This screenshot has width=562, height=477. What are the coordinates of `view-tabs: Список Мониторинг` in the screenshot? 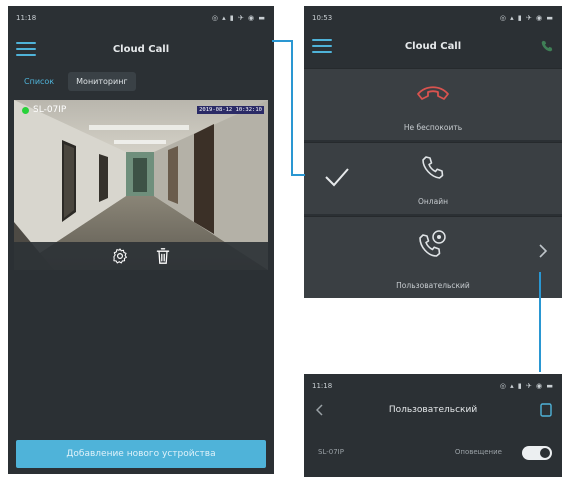 It's located at (76, 81).